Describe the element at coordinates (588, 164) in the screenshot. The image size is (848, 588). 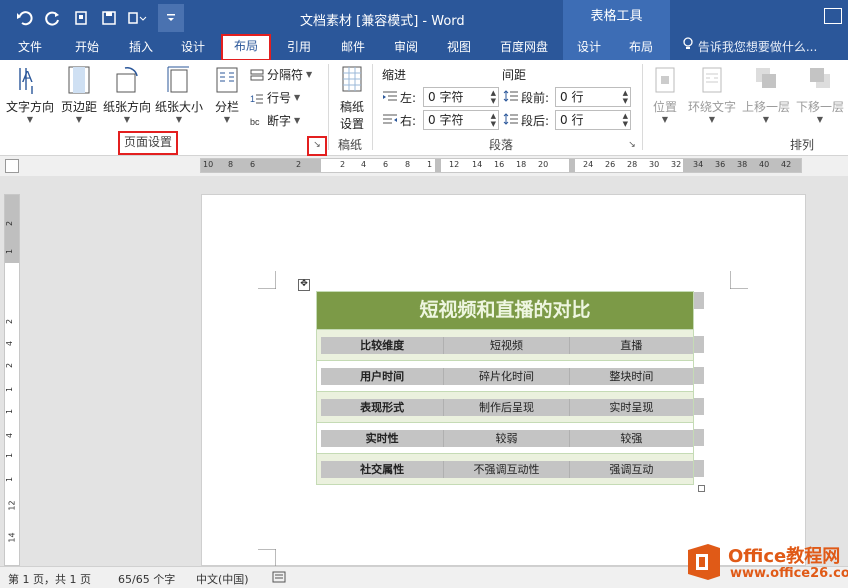
I see `ruler-tick: 24` at that location.